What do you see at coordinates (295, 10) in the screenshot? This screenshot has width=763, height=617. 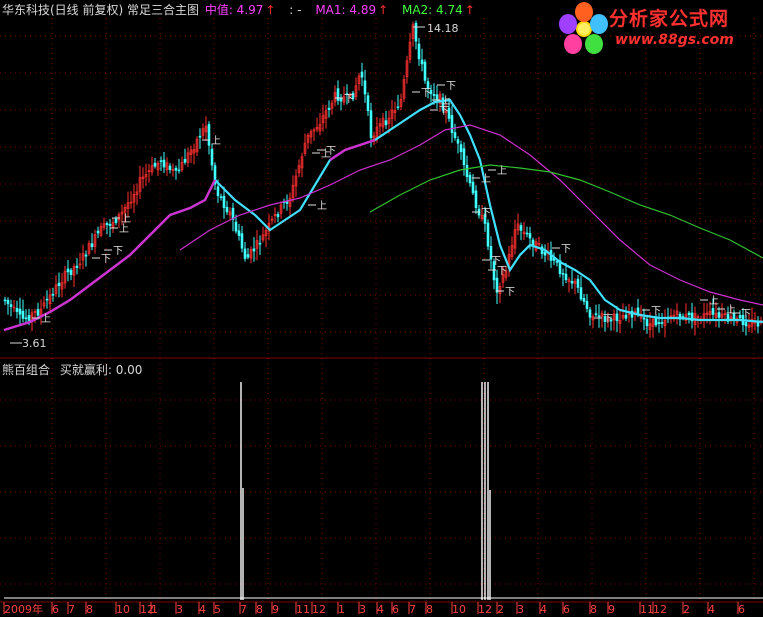 I see `colon-label: : -` at bounding box center [295, 10].